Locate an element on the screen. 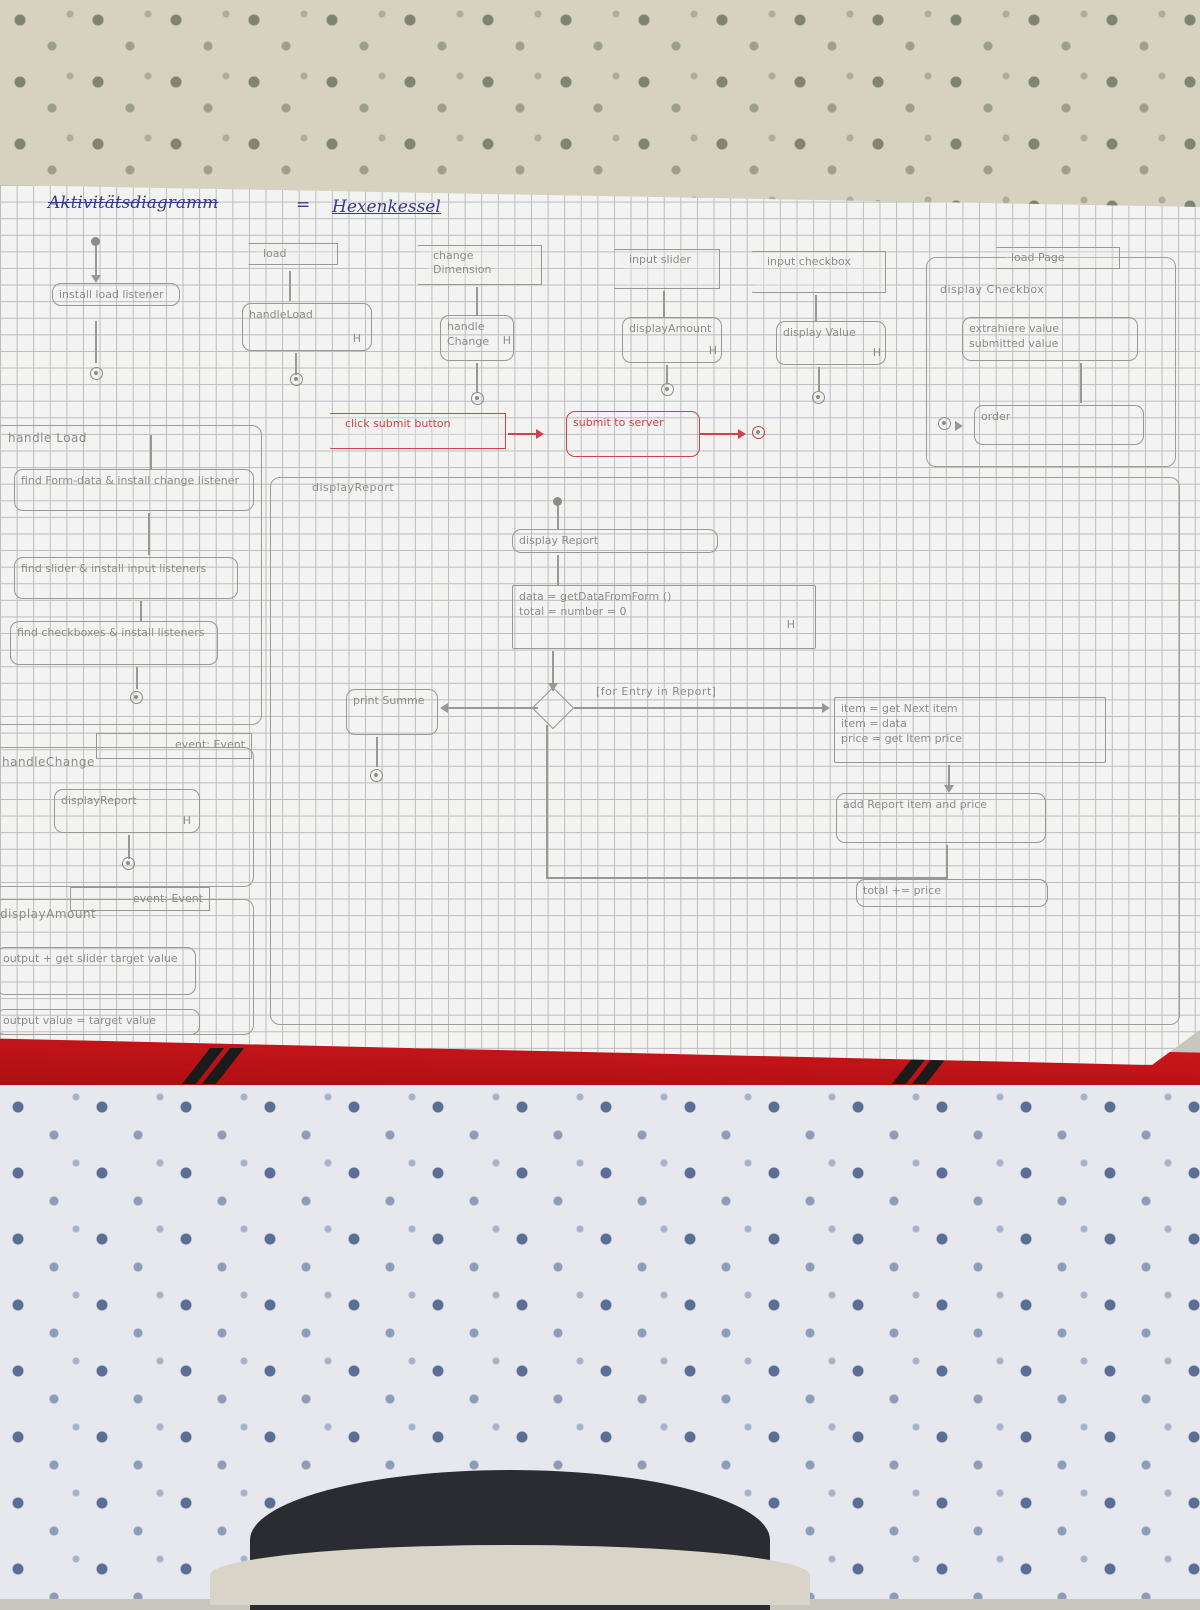 This screenshot has height=1610, width=1200. action-label: displayAmount is located at coordinates (670, 328).